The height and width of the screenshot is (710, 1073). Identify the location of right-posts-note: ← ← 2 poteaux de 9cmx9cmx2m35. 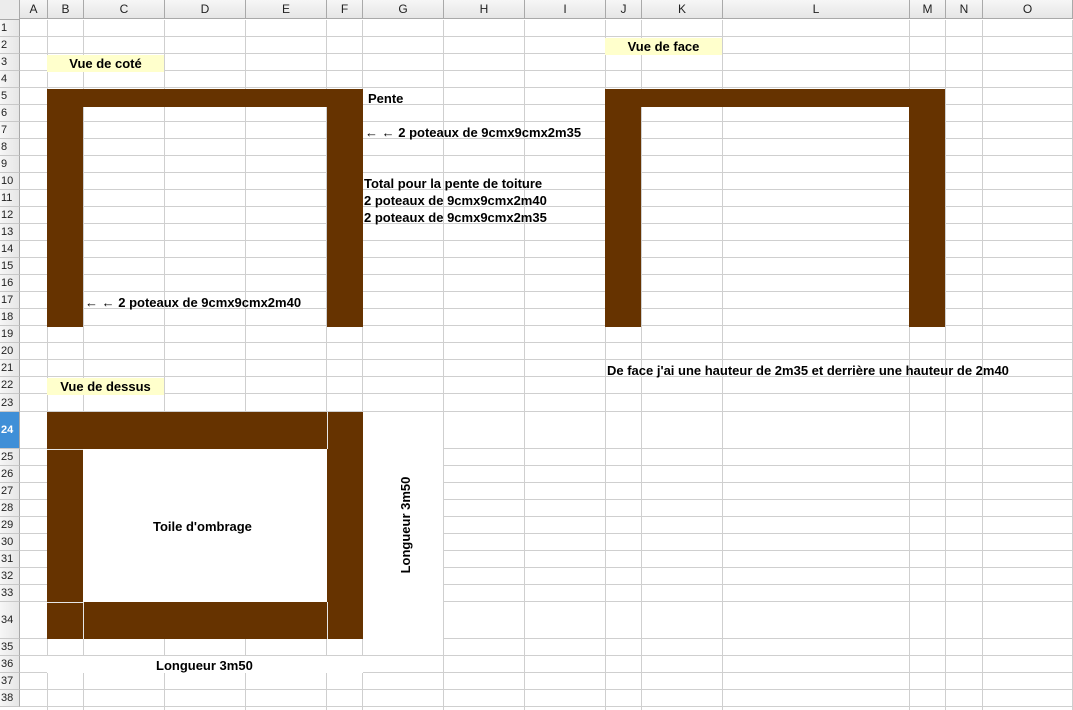
(473, 132).